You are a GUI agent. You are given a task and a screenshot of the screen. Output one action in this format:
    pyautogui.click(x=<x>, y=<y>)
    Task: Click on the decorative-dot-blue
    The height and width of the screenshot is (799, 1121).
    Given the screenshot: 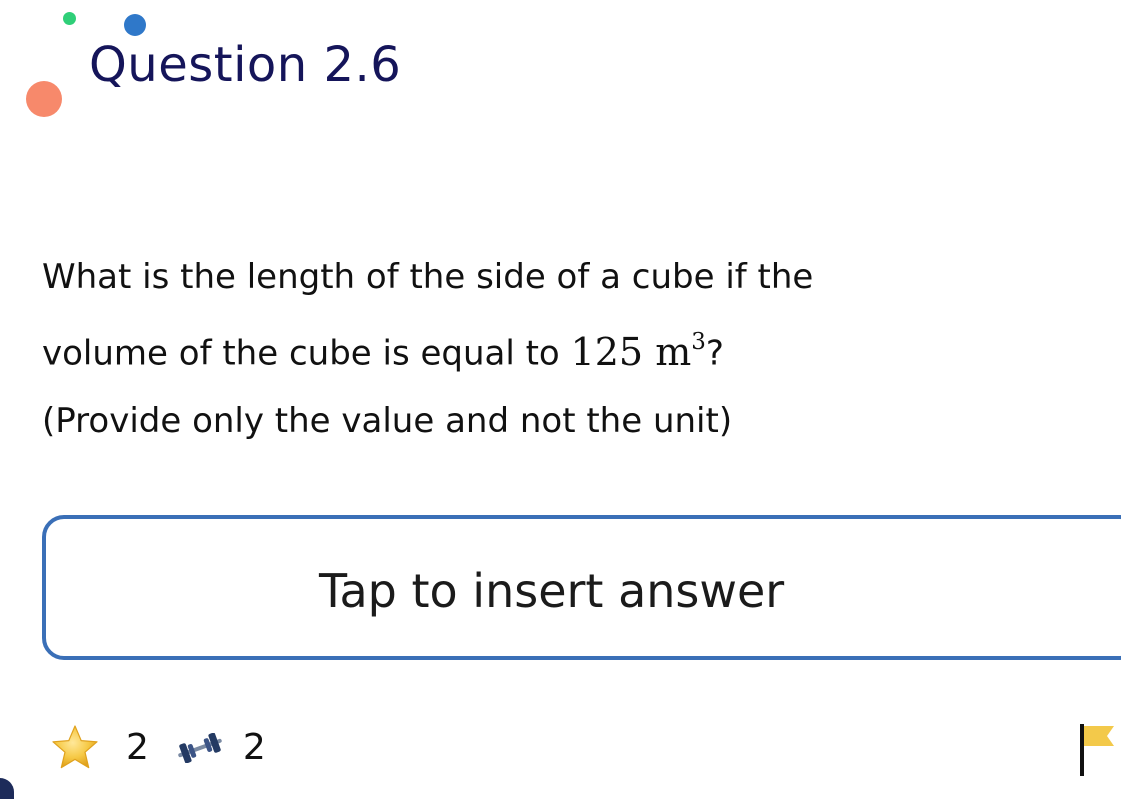 What is the action you would take?
    pyautogui.click(x=135, y=25)
    